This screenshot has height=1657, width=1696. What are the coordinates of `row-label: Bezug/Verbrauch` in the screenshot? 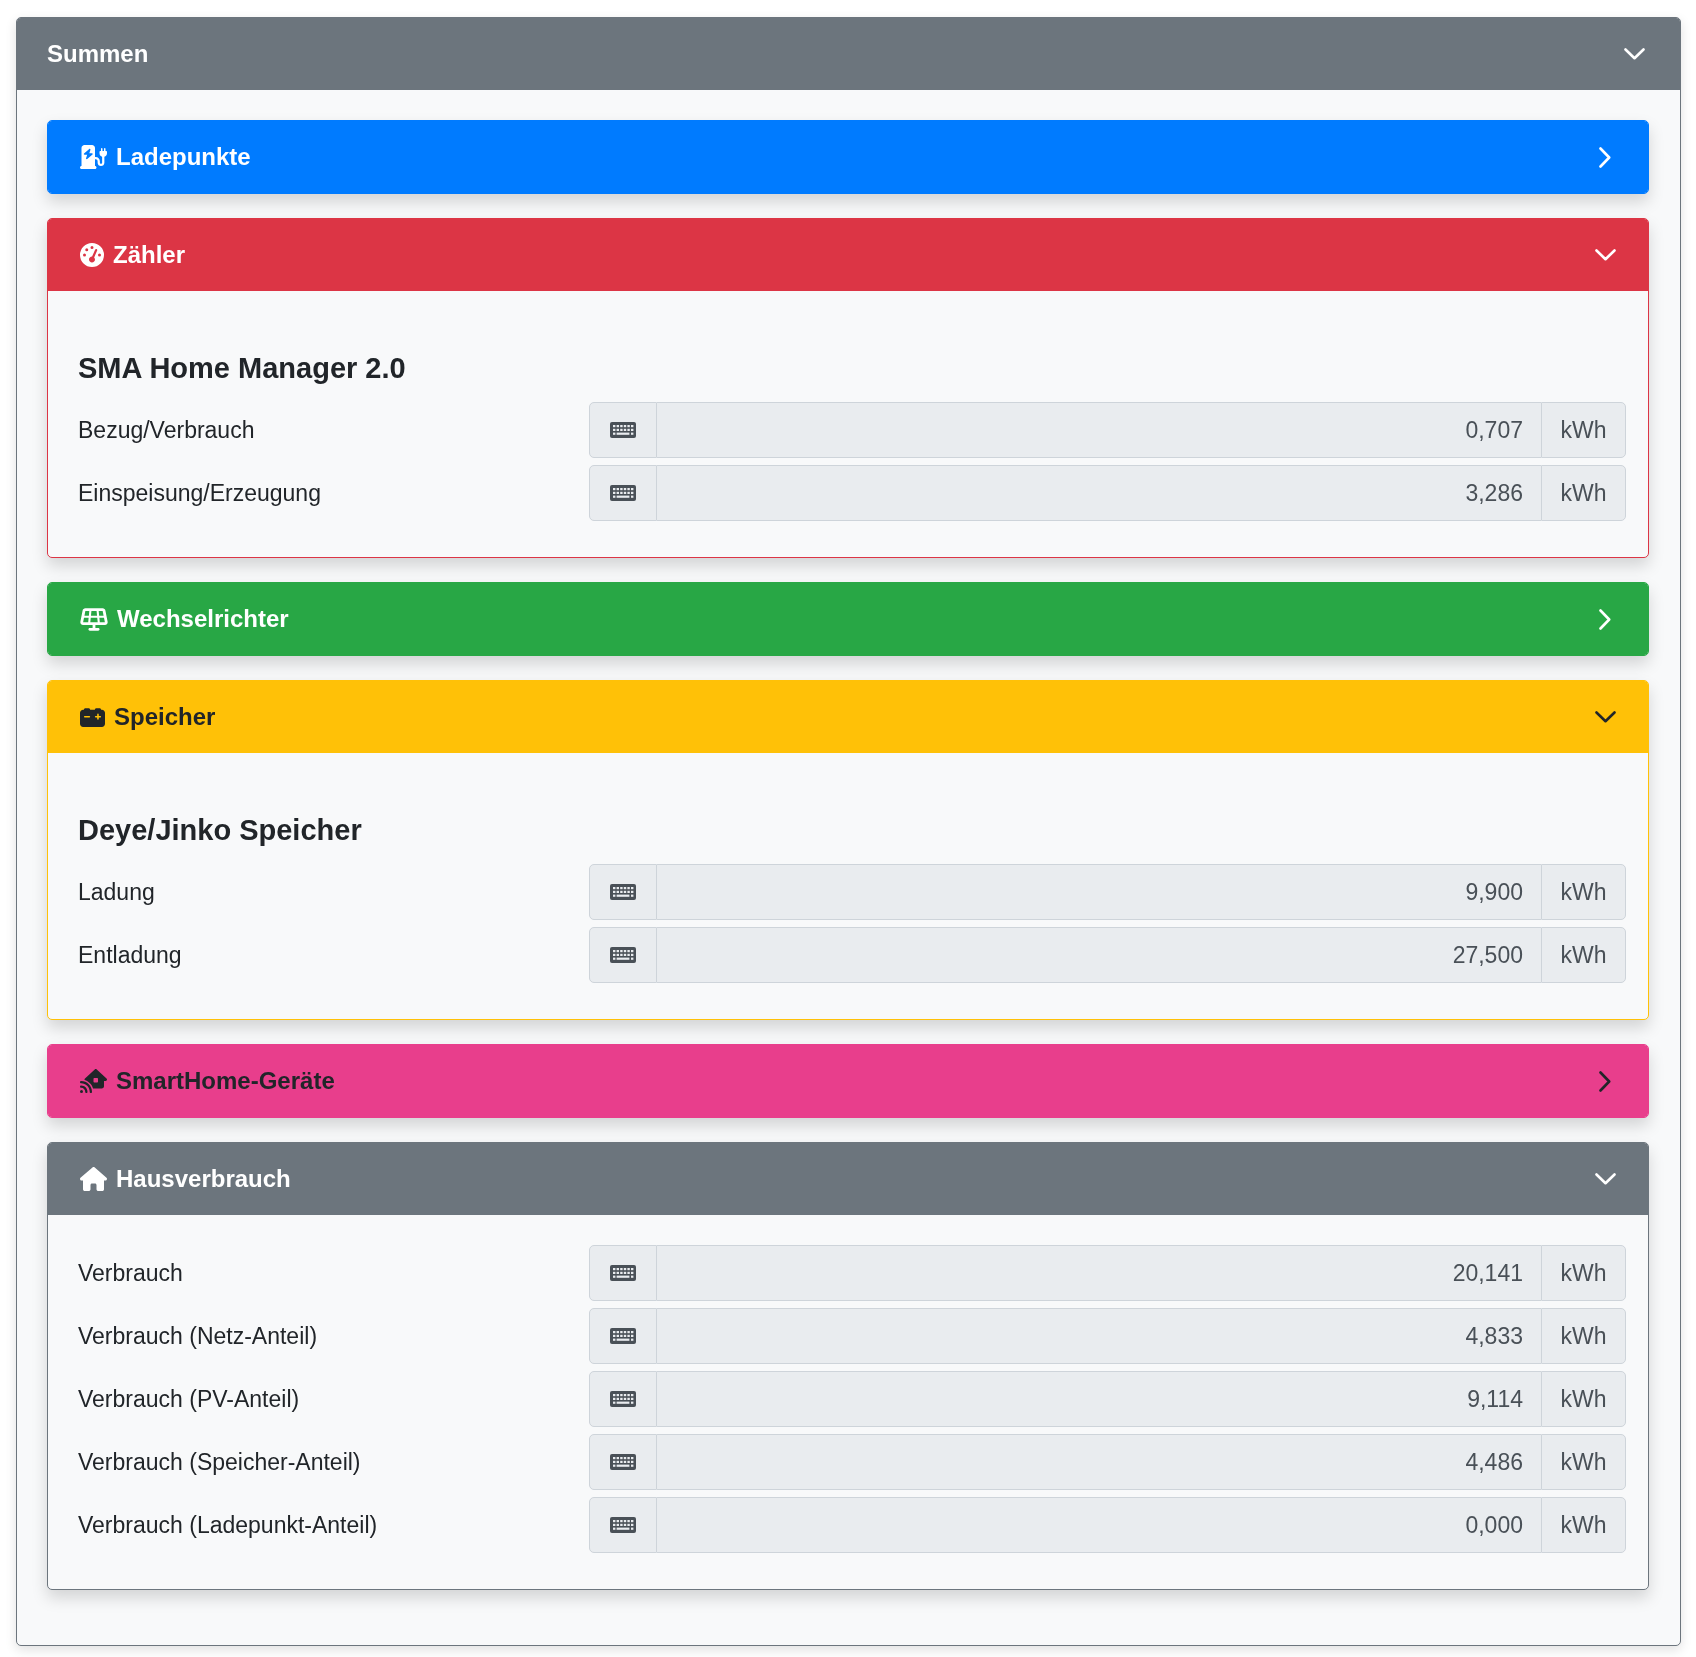 It's located at (167, 430).